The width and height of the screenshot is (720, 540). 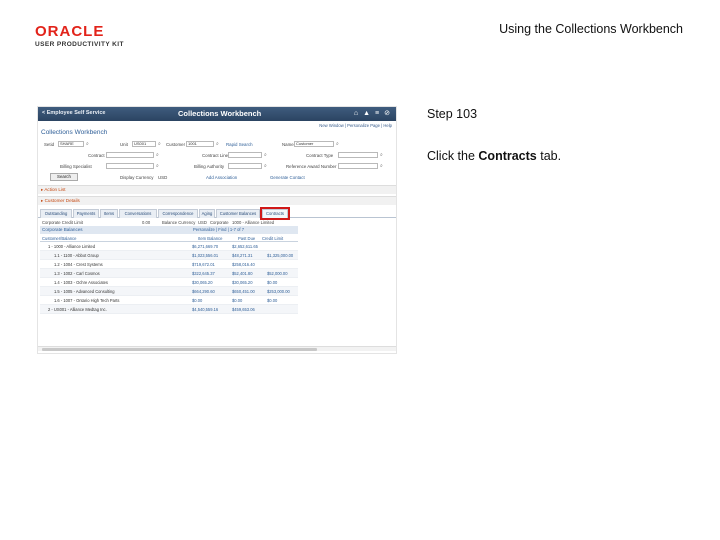 What do you see at coordinates (84, 291) in the screenshot?
I see `row-name: 1.5 - 1005 - Advanced Consulting` at bounding box center [84, 291].